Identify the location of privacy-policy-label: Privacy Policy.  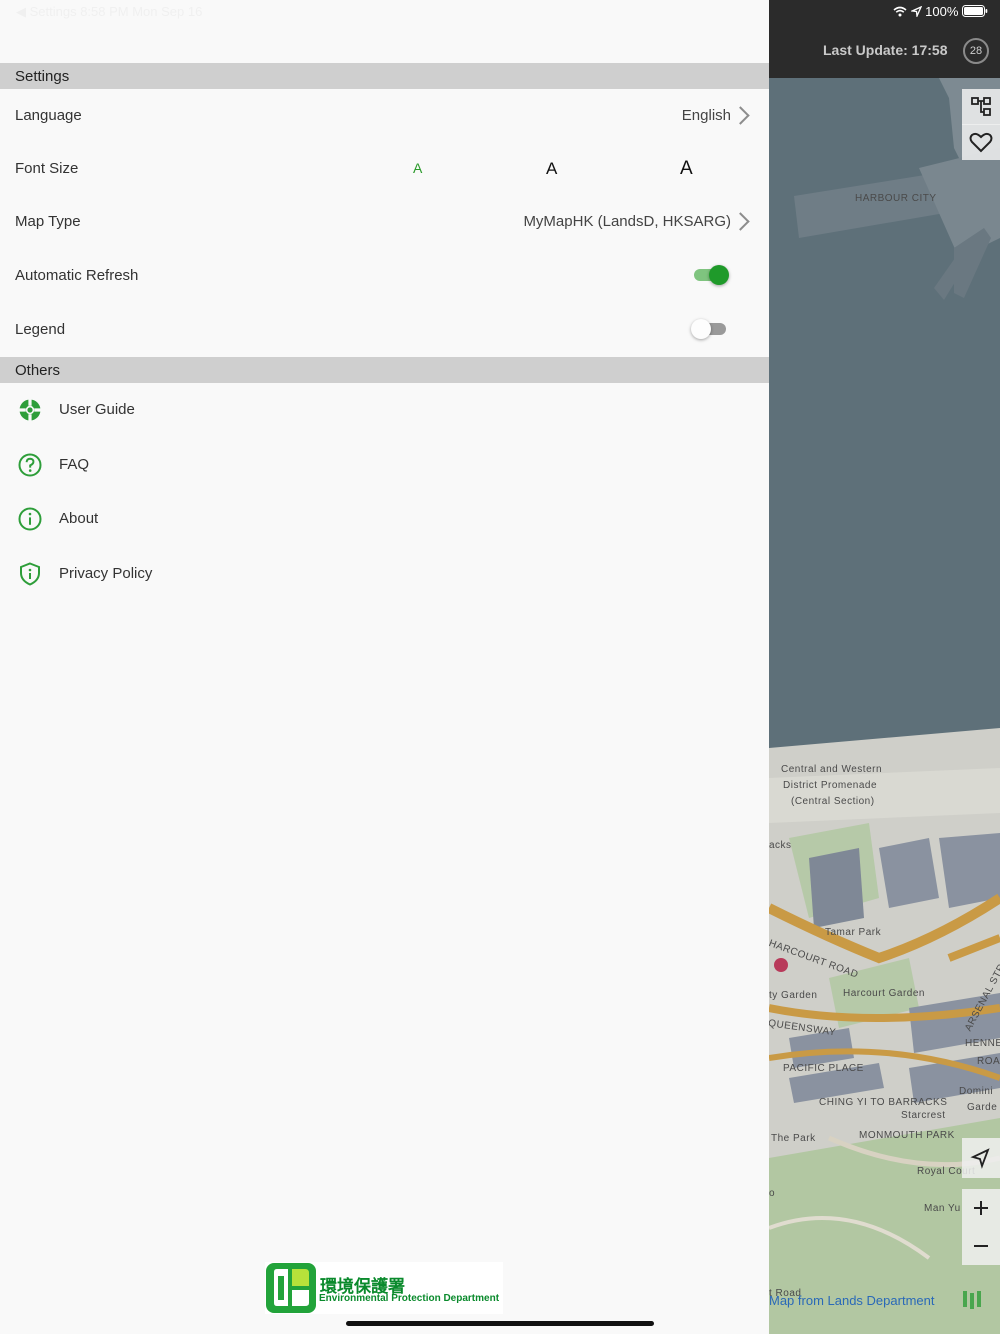
(106, 573).